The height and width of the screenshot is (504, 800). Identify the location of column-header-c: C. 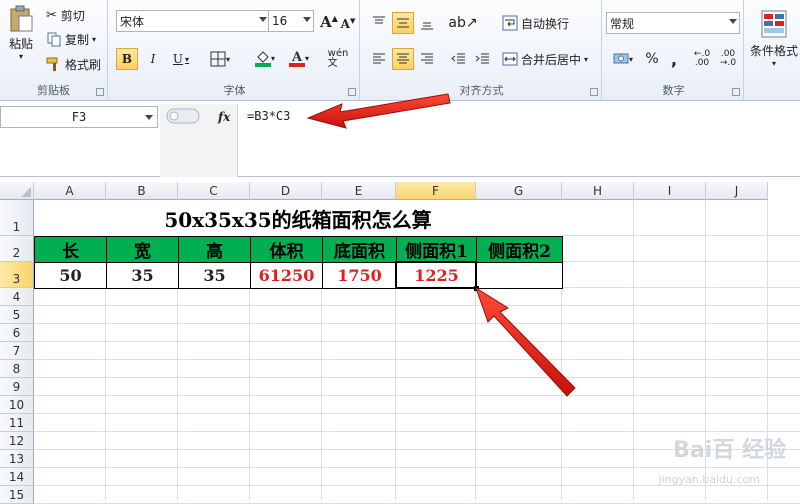
(214, 191).